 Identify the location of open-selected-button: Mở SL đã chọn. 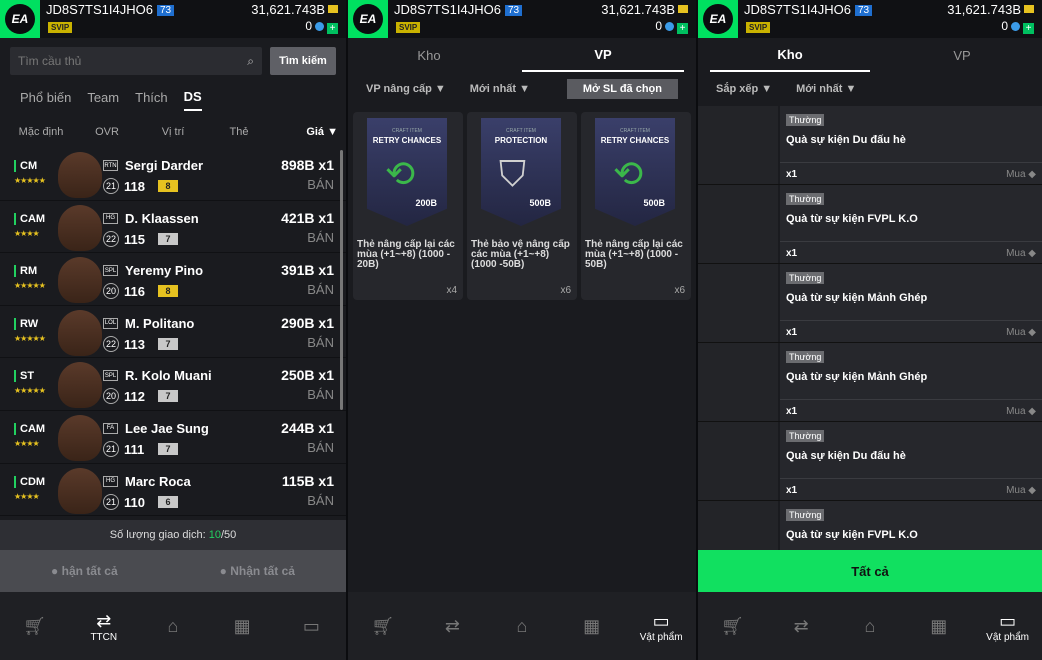
(622, 89).